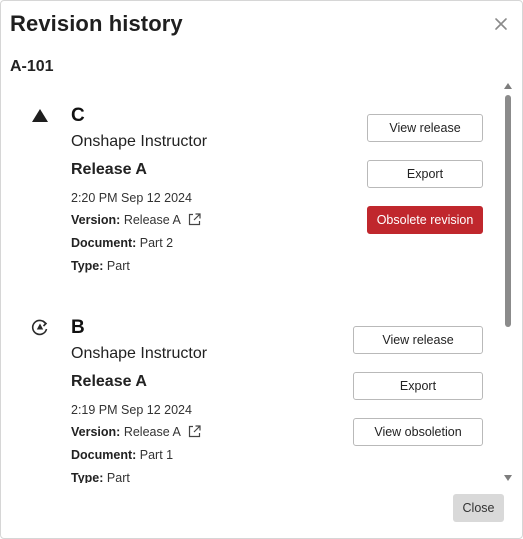 The width and height of the screenshot is (523, 539). What do you see at coordinates (40, 115) in the screenshot?
I see `triangle-icon` at bounding box center [40, 115].